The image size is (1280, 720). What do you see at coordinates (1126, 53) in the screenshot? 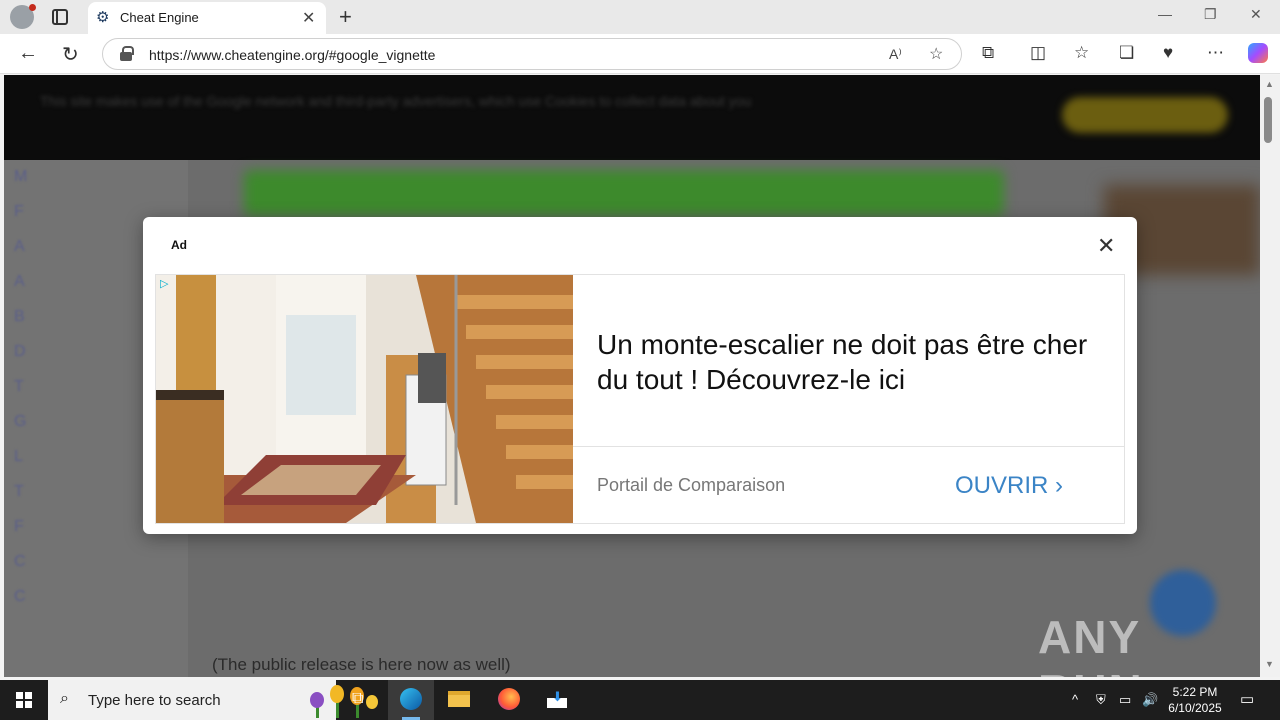
I see `collections-icon: ❏` at bounding box center [1126, 53].